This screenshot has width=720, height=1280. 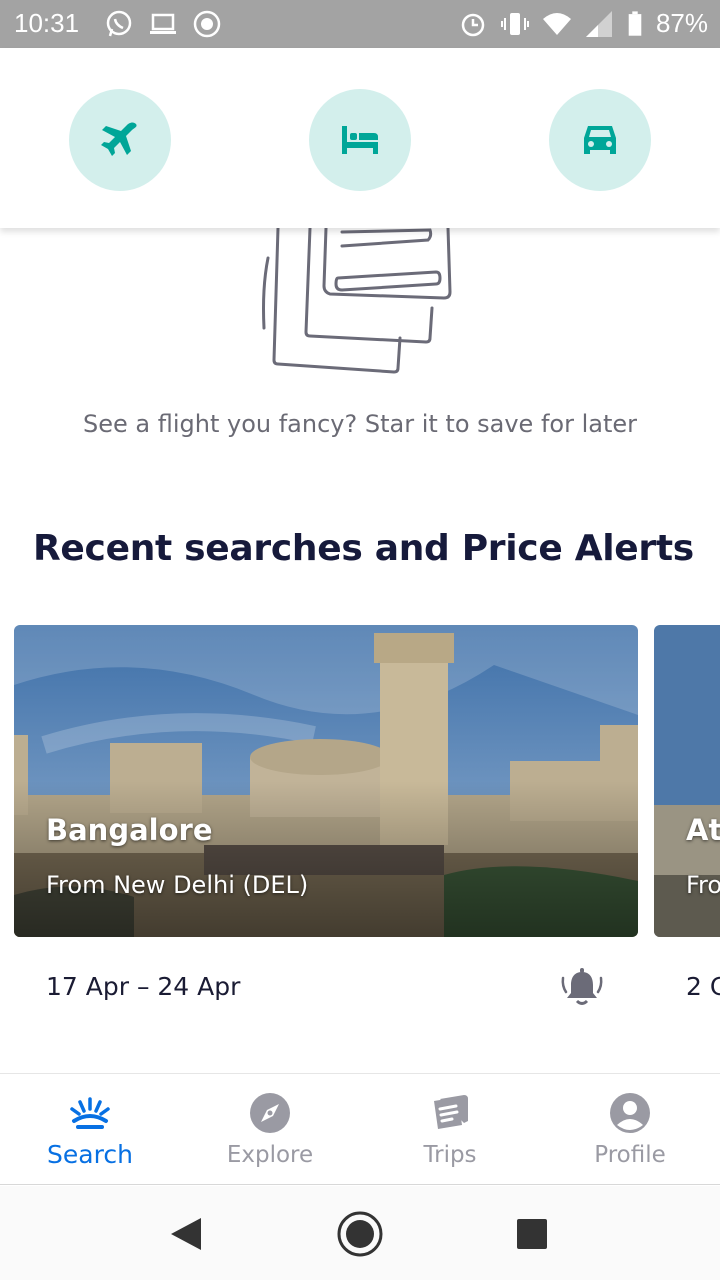 I want to click on card-city: Bangalore, so click(x=129, y=830).